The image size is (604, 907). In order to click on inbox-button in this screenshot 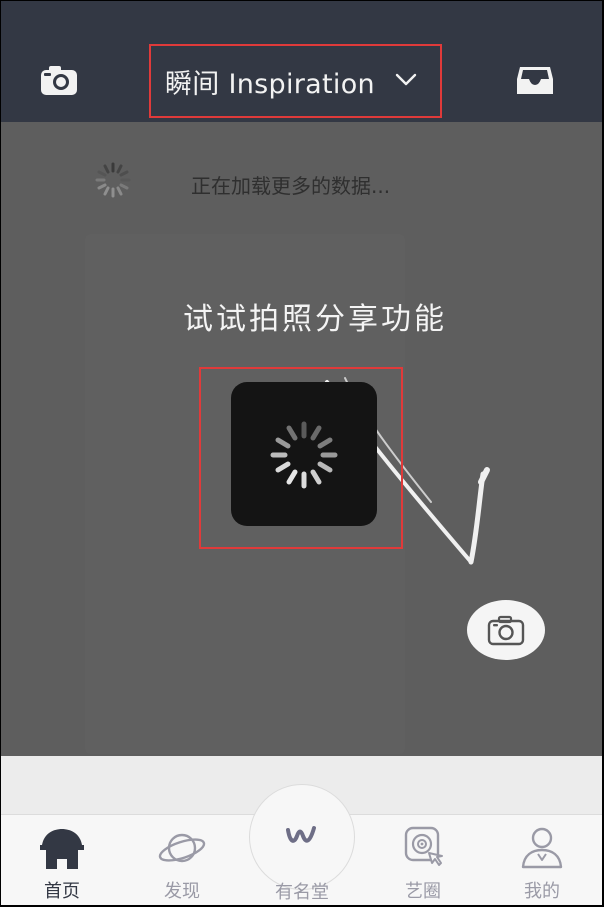, I will do `click(535, 80)`.